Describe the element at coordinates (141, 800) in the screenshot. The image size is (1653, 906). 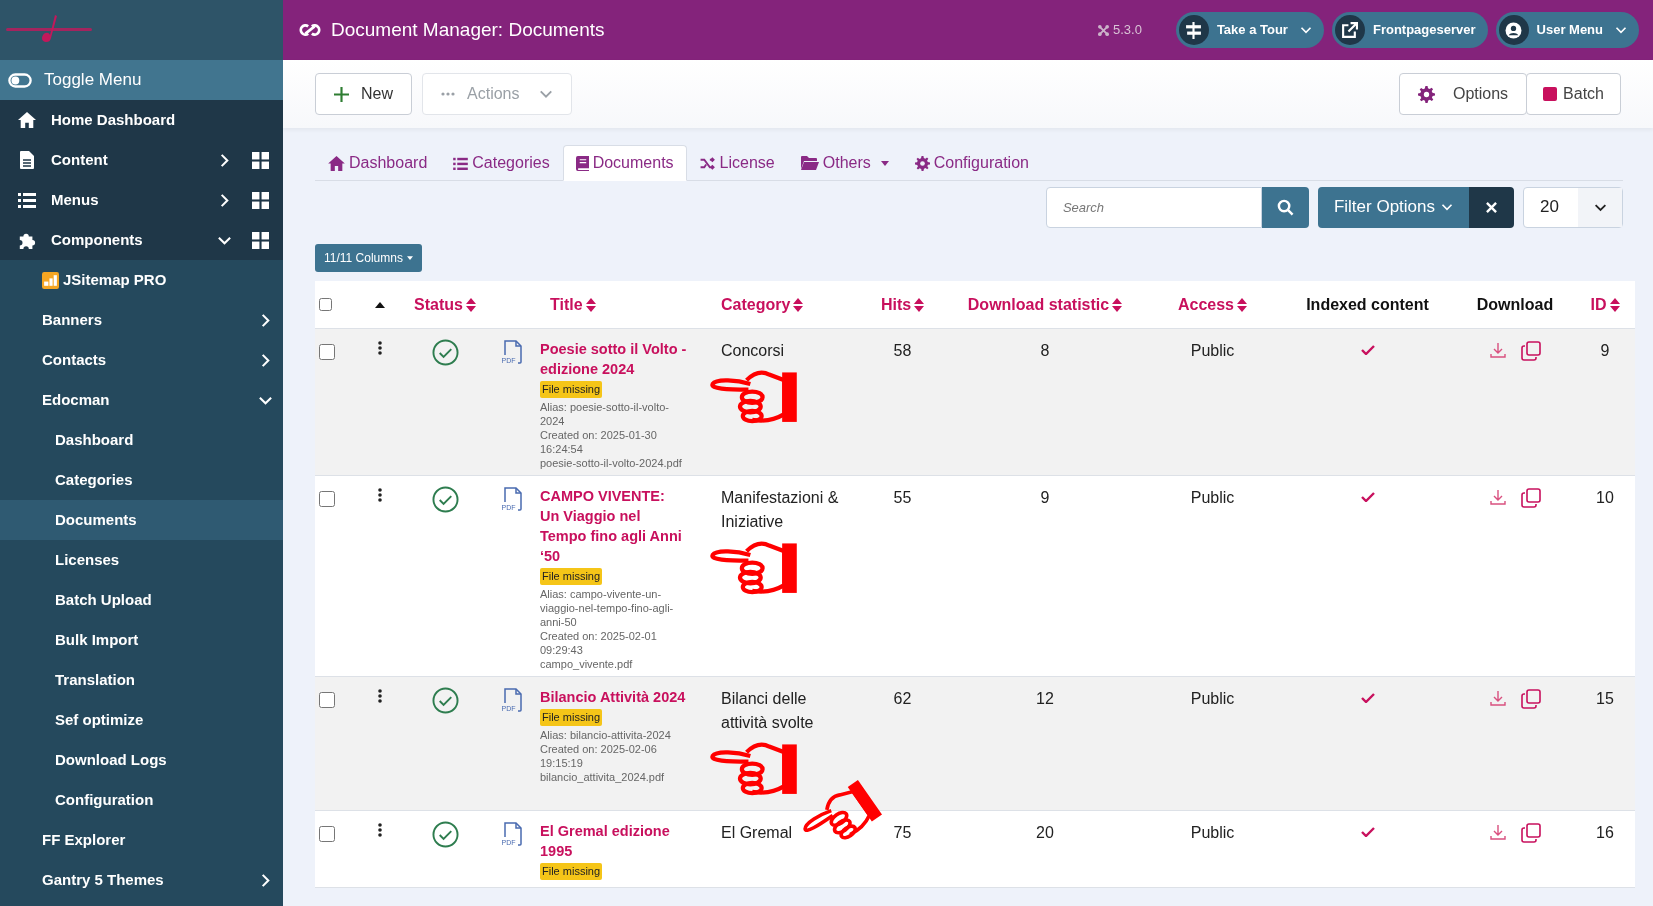
I see `sidebar-item: Configuration` at that location.